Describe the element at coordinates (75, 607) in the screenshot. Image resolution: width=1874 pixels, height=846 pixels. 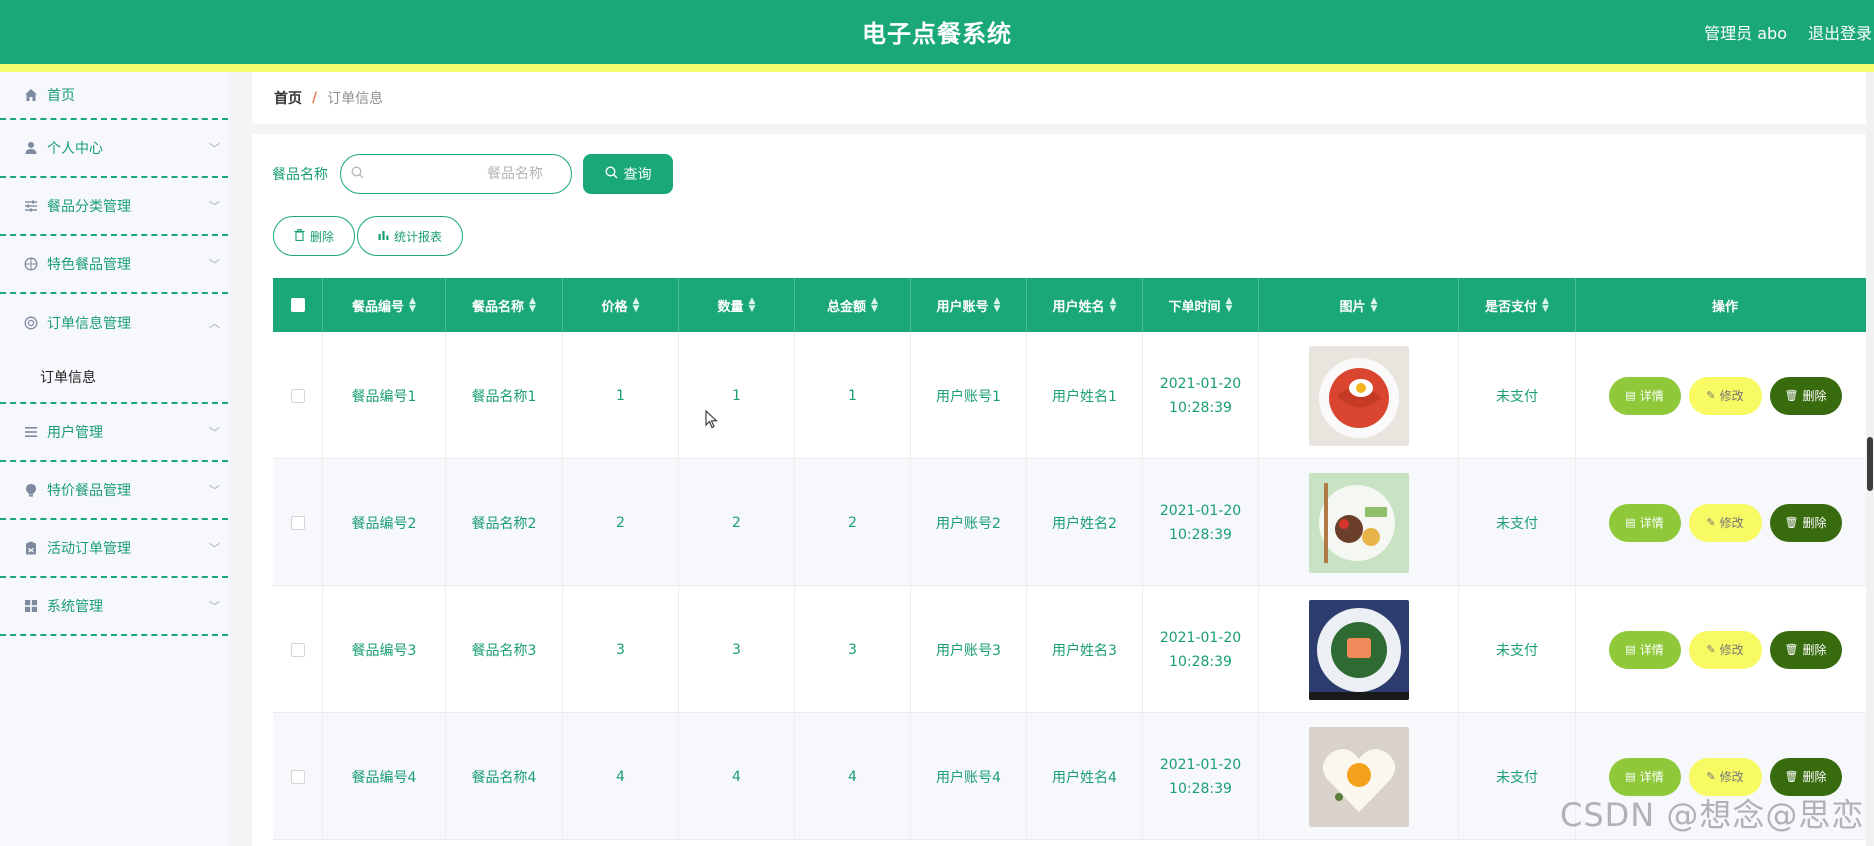
I see `sidebar-item-label: 系统管理` at that location.